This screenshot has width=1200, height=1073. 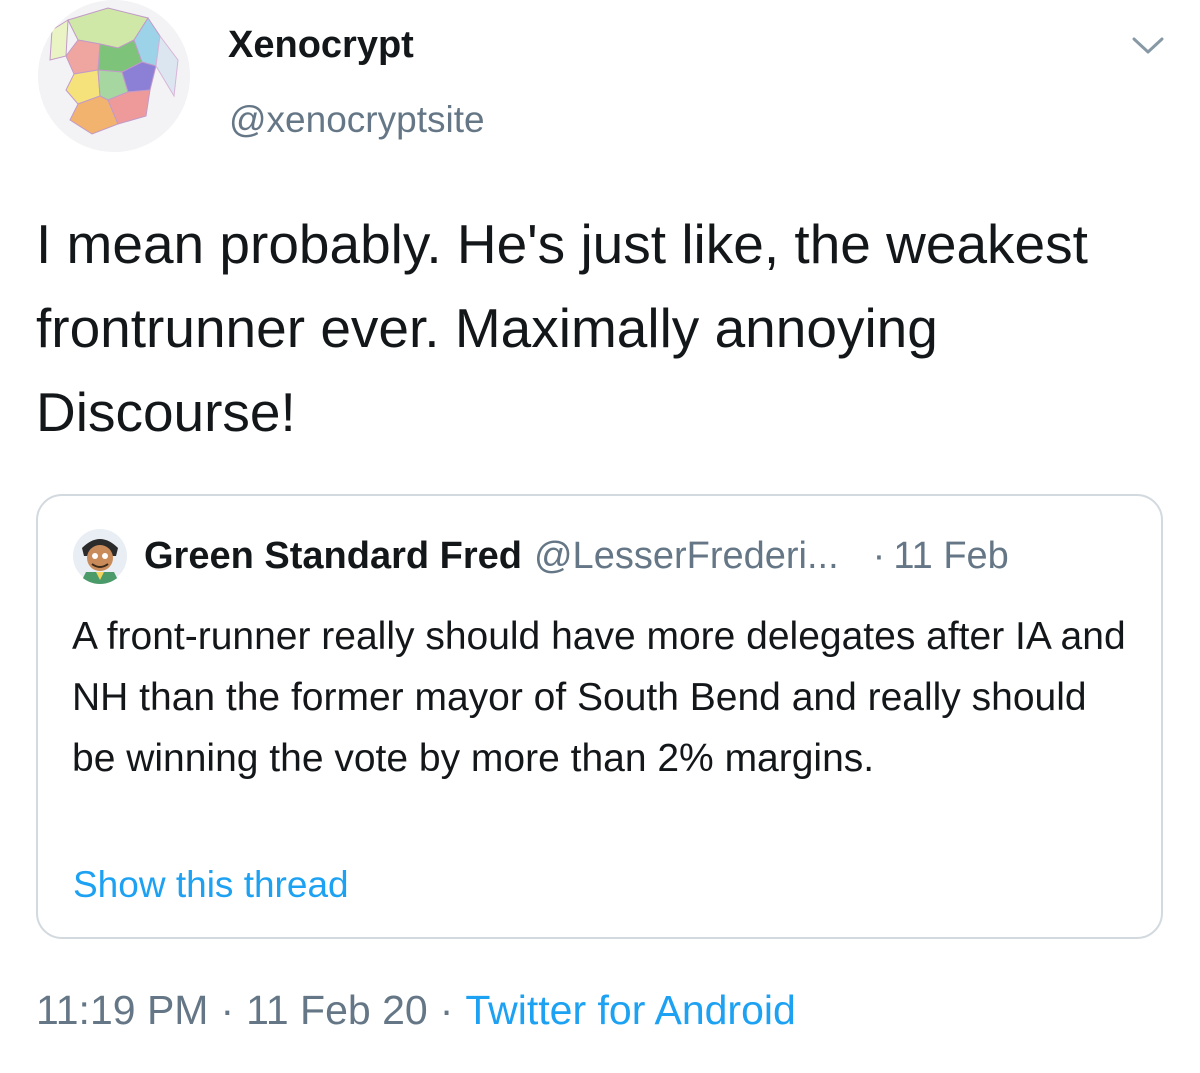 What do you see at coordinates (337, 1010) in the screenshot?
I see `tweet-date: 11 Feb 20` at bounding box center [337, 1010].